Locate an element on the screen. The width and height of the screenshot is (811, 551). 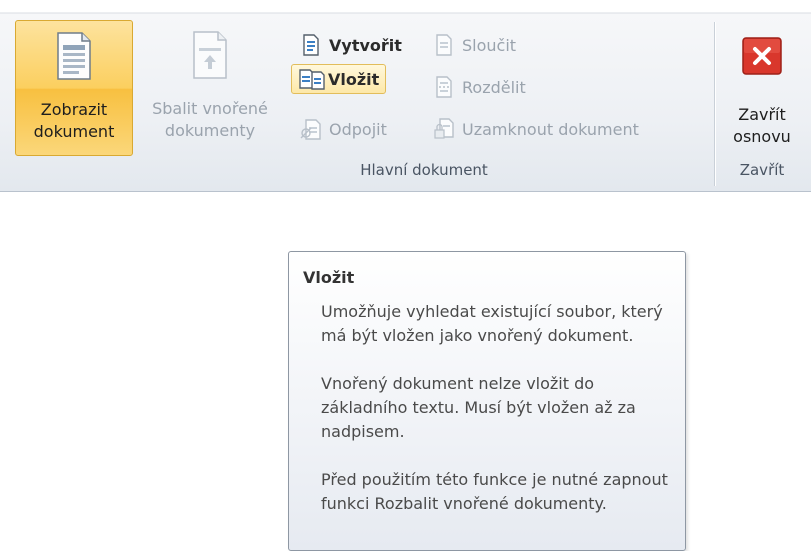
create-subdocument-button: Vytvořit is located at coordinates (351, 45).